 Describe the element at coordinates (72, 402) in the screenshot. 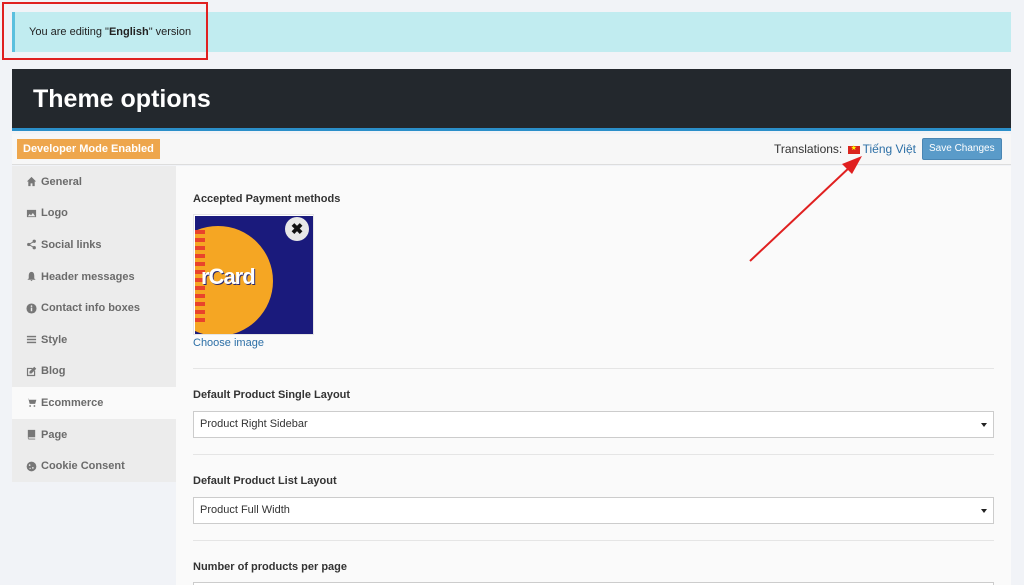

I see `sidebar-item-label: Ecommerce` at that location.